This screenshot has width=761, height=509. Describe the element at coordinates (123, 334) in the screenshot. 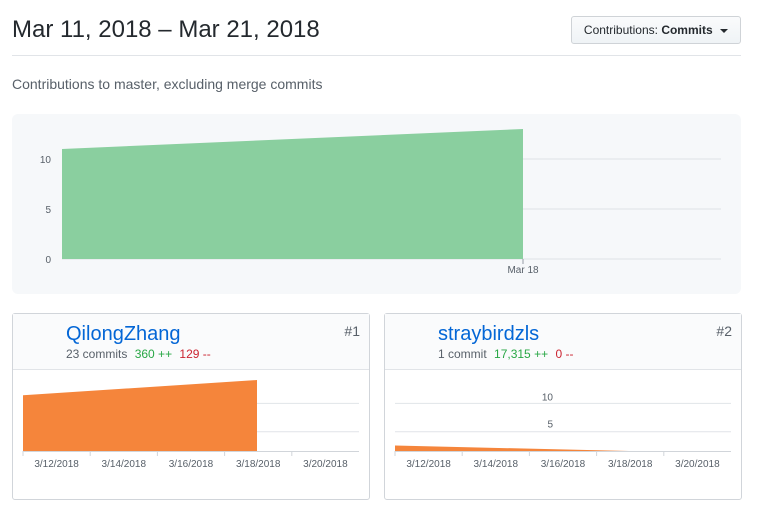

I see `contributor-username-link: QilongZhang` at that location.